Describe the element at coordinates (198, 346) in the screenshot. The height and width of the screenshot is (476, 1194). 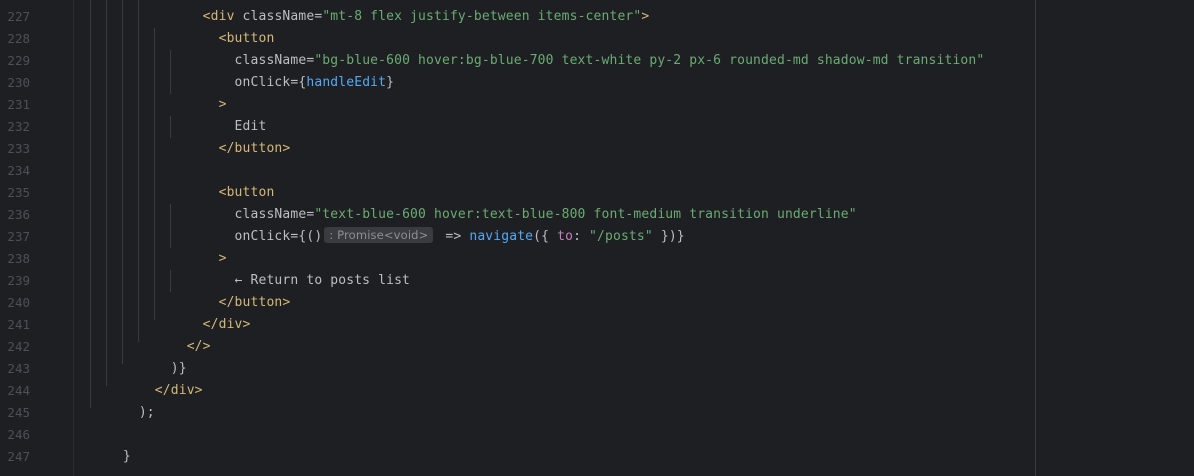
I see `jsx-tag: </>` at that location.